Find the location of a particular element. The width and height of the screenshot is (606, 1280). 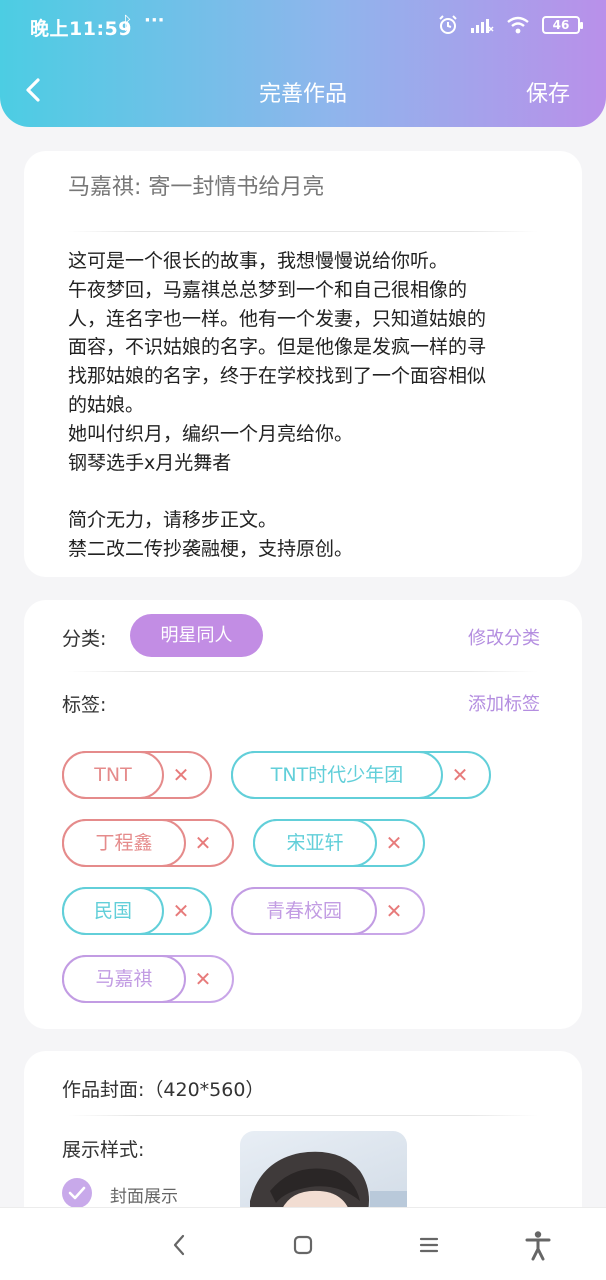

intro-line: 简介无力，请移步正文。 is located at coordinates (173, 520).